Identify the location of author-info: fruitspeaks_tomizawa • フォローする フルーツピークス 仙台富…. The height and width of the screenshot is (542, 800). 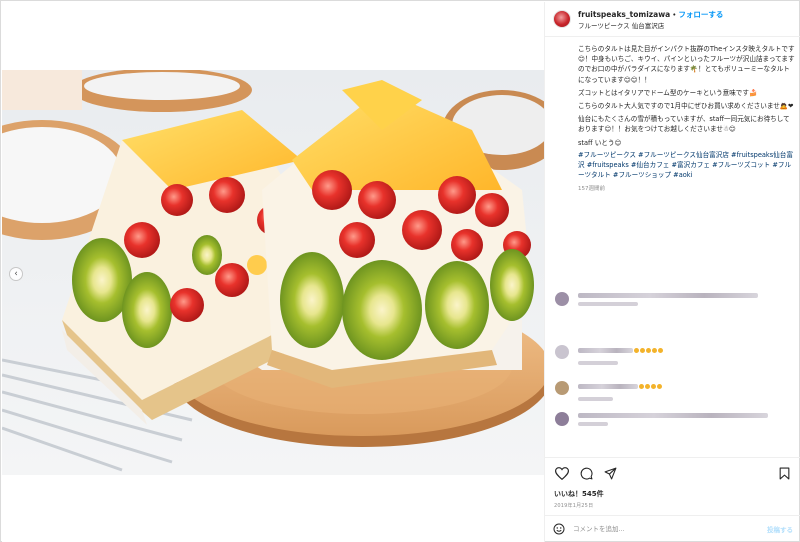
(650, 19).